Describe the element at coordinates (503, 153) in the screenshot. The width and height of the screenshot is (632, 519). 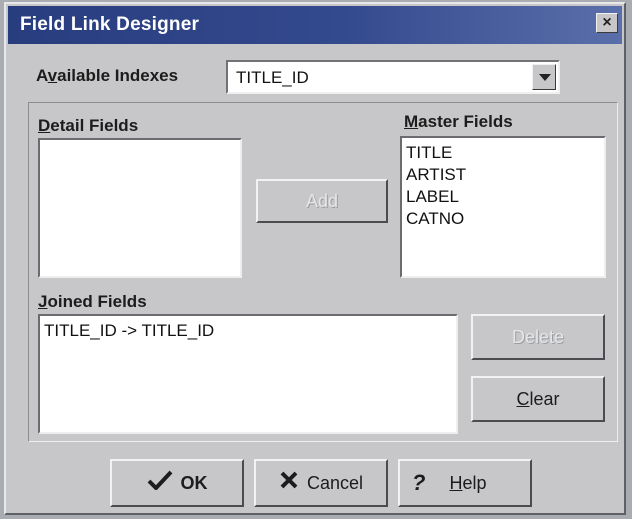
I see `list-item: TITLE` at that location.